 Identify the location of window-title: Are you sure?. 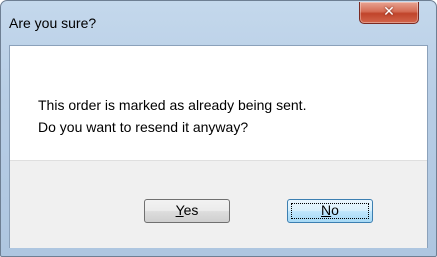
(53, 23).